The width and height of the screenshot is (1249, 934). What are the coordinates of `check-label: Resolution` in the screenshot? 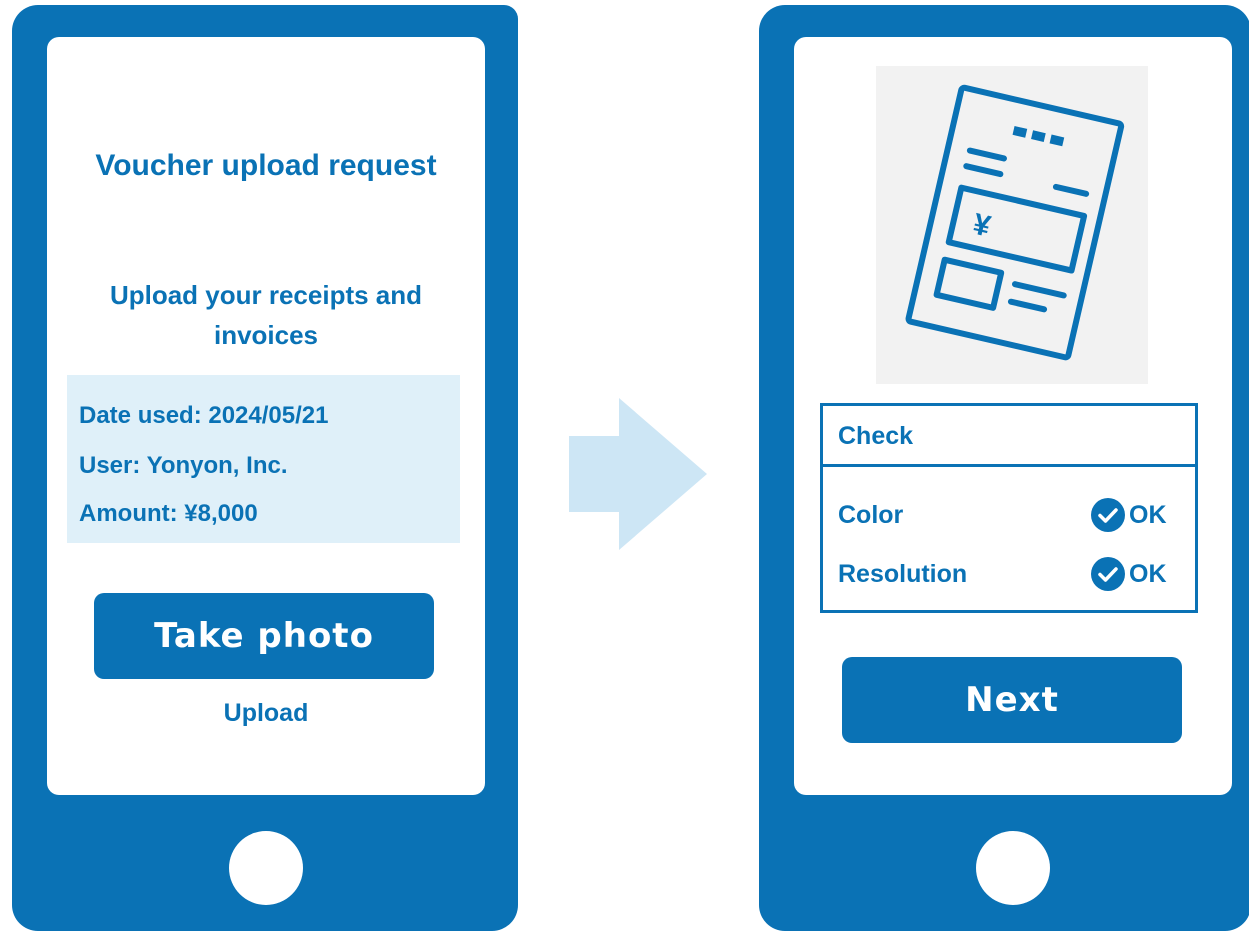 It's located at (903, 574).